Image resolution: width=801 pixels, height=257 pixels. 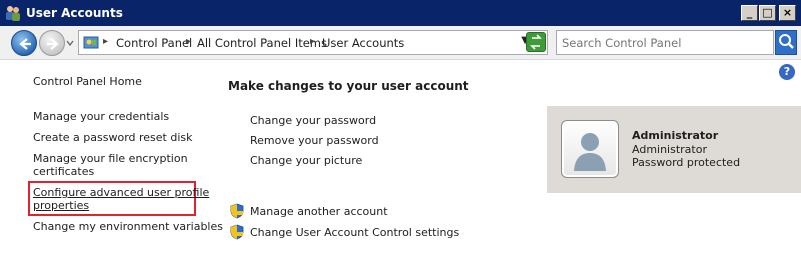 What do you see at coordinates (101, 116) in the screenshot?
I see `sidebar-item-manage-credentials: Manage your credentials` at bounding box center [101, 116].